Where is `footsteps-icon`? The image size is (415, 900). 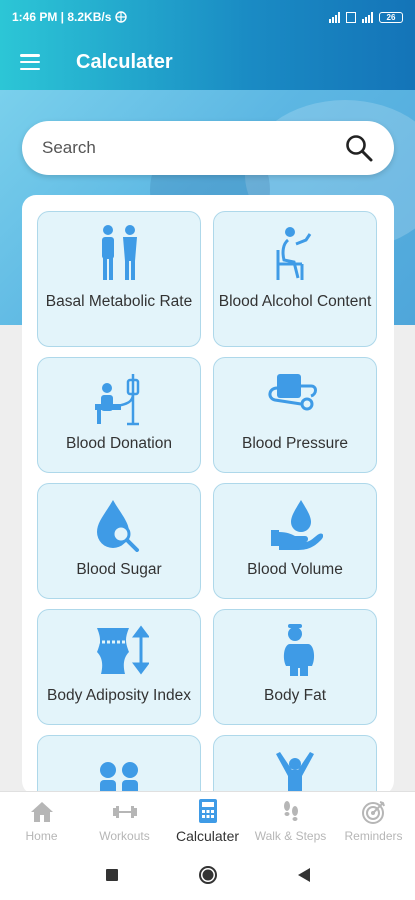 footsteps-icon is located at coordinates (290, 811).